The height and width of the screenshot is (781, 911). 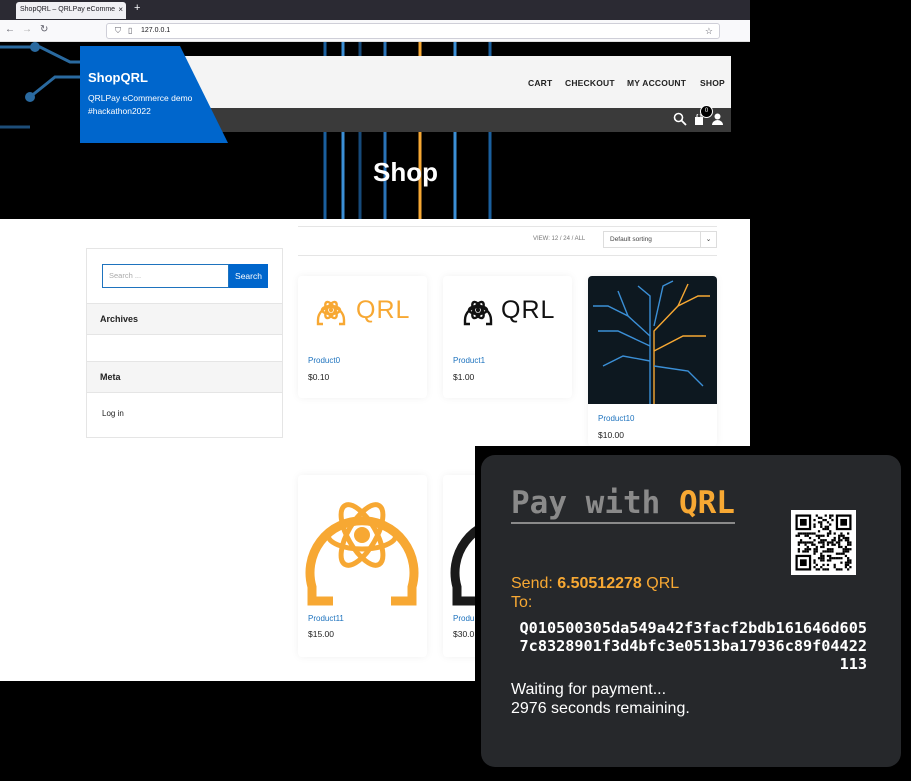 I want to click on browser-tab: ShopQRL – QRLPay eComme ×, so click(x=71, y=10).